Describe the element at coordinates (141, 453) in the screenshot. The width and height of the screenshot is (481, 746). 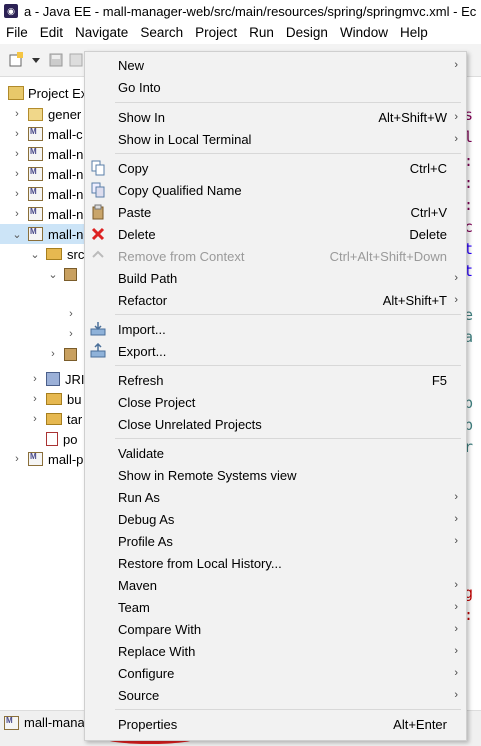
I see `menu-item-label: Validate` at that location.